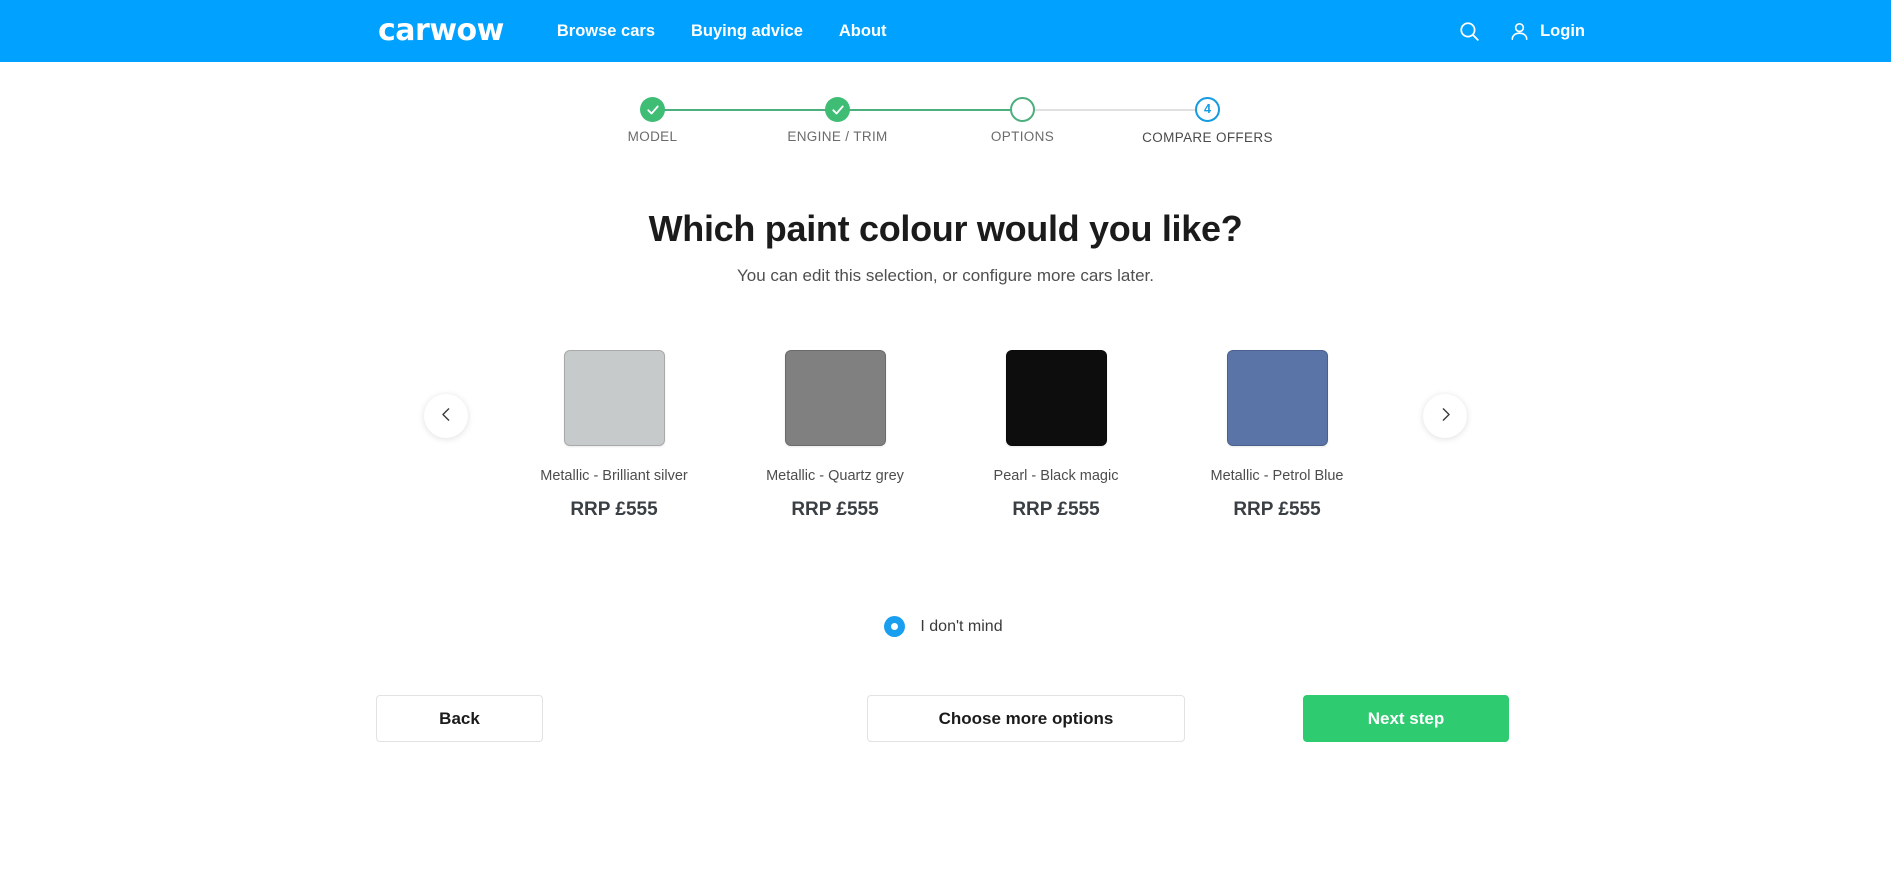 Image resolution: width=1891 pixels, height=873 pixels. Describe the element at coordinates (863, 31) in the screenshot. I see `nav-link-about: About` at that location.